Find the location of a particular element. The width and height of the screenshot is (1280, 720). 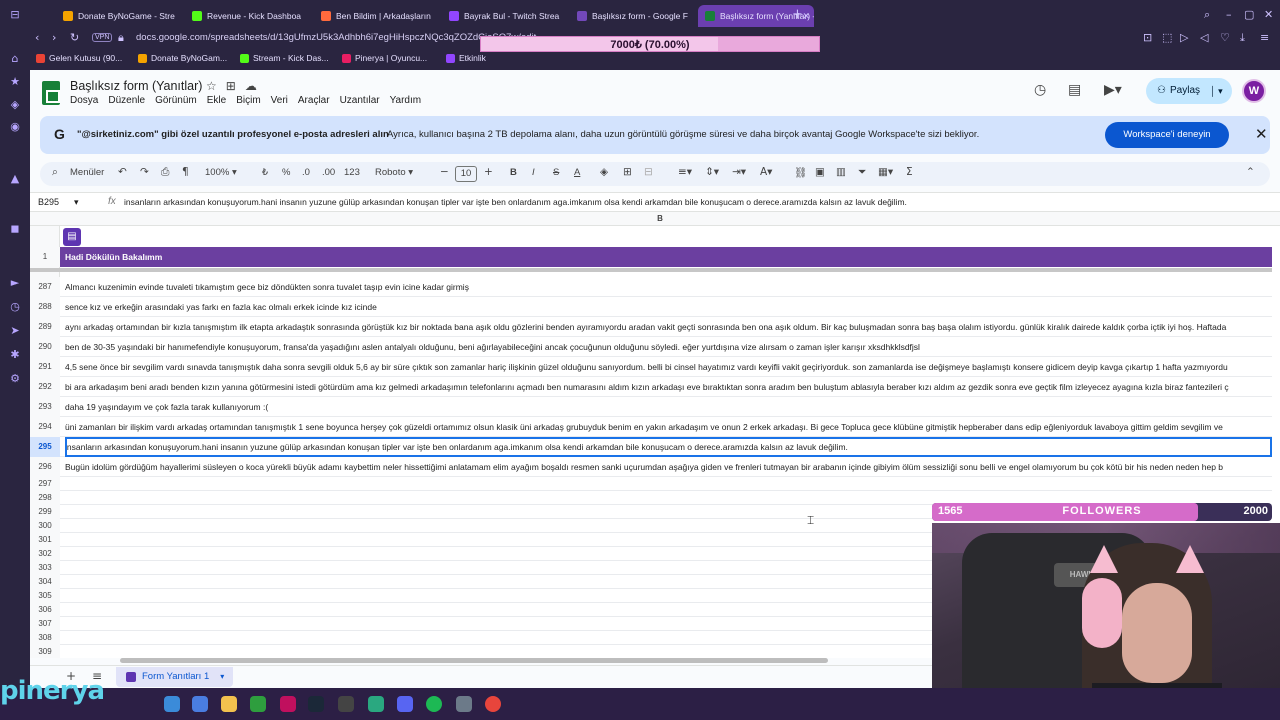

history-icon: ◷ is located at coordinates (15, 307).